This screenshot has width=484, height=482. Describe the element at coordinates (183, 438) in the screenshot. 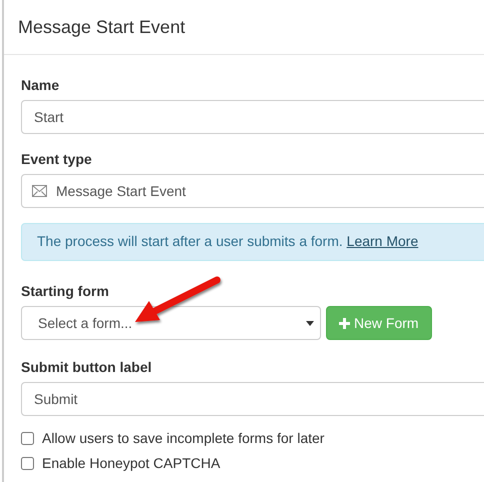

I see `checkbox-label: Allow users to save incomplete forms for later` at that location.